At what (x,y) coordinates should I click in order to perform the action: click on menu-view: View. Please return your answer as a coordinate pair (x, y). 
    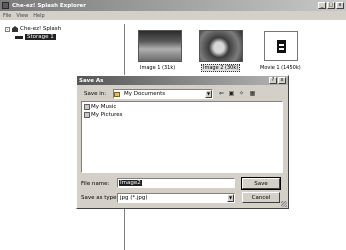
    Looking at the image, I should click on (22, 16).